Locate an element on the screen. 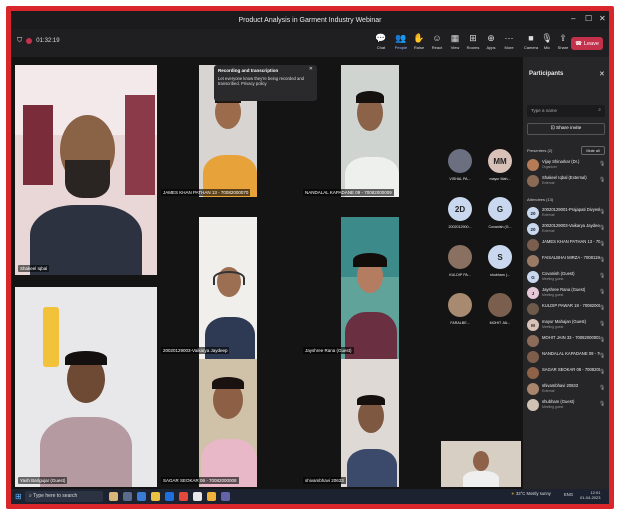  participant-row: shivambhavi 20633 External 🎙 is located at coordinates (567, 389).